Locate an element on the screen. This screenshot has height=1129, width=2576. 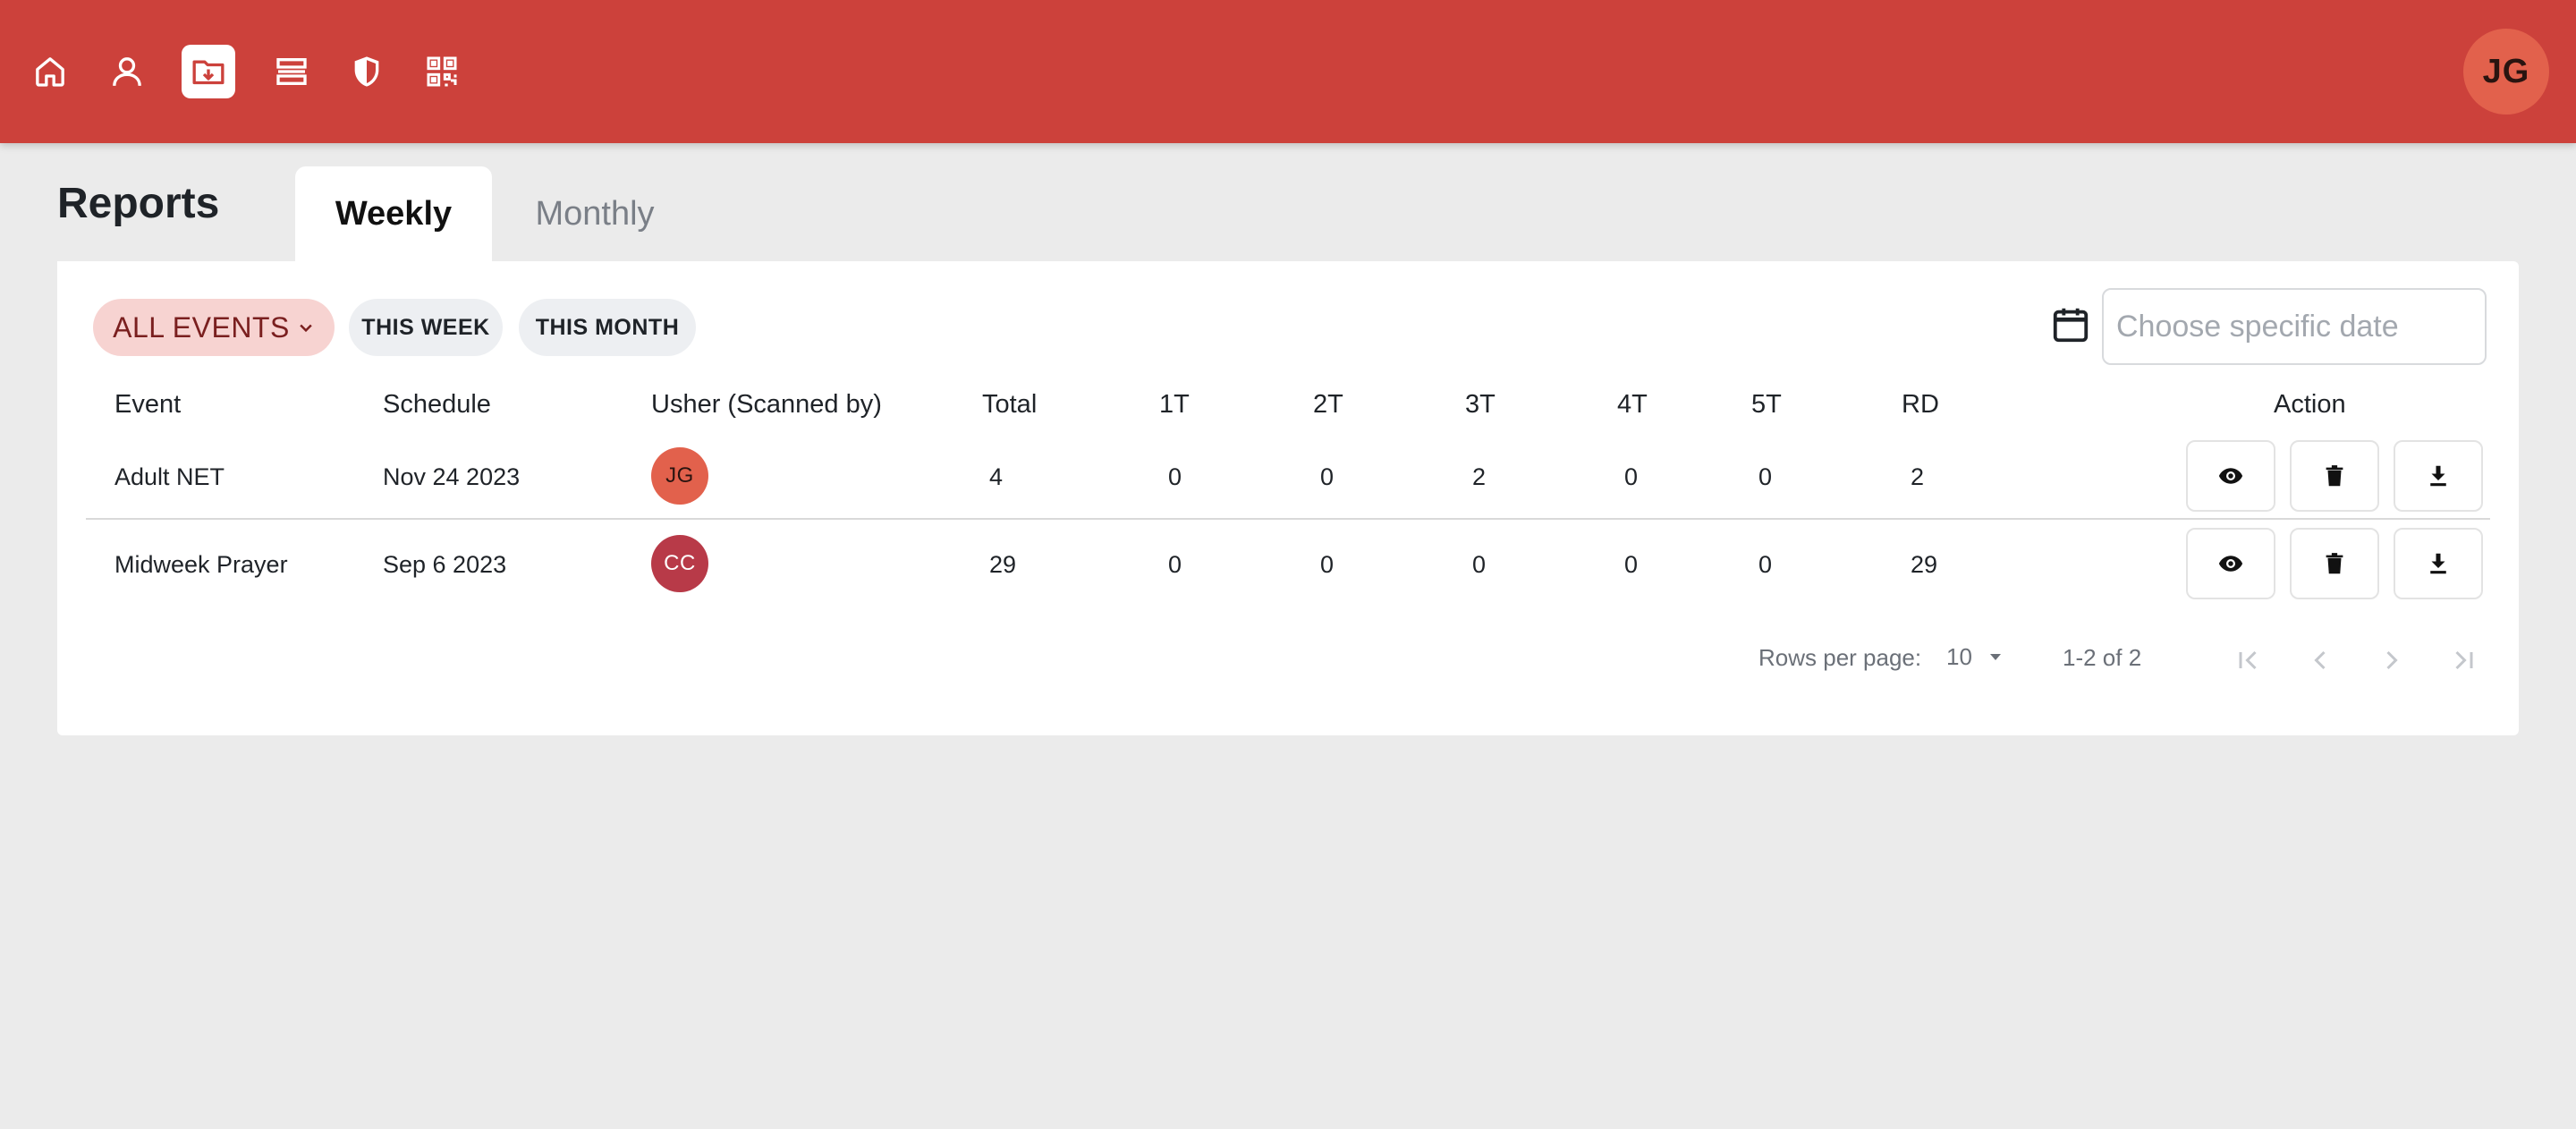
caret-down-icon is located at coordinates (1995, 657).